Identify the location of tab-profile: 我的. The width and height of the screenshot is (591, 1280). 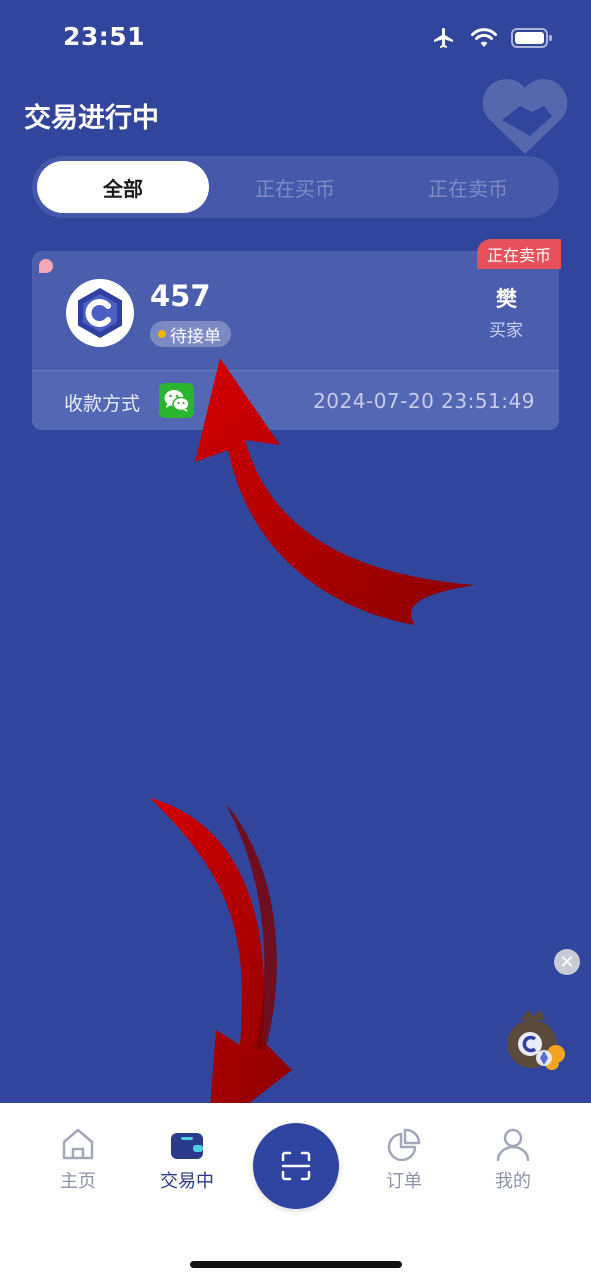
(513, 1160).